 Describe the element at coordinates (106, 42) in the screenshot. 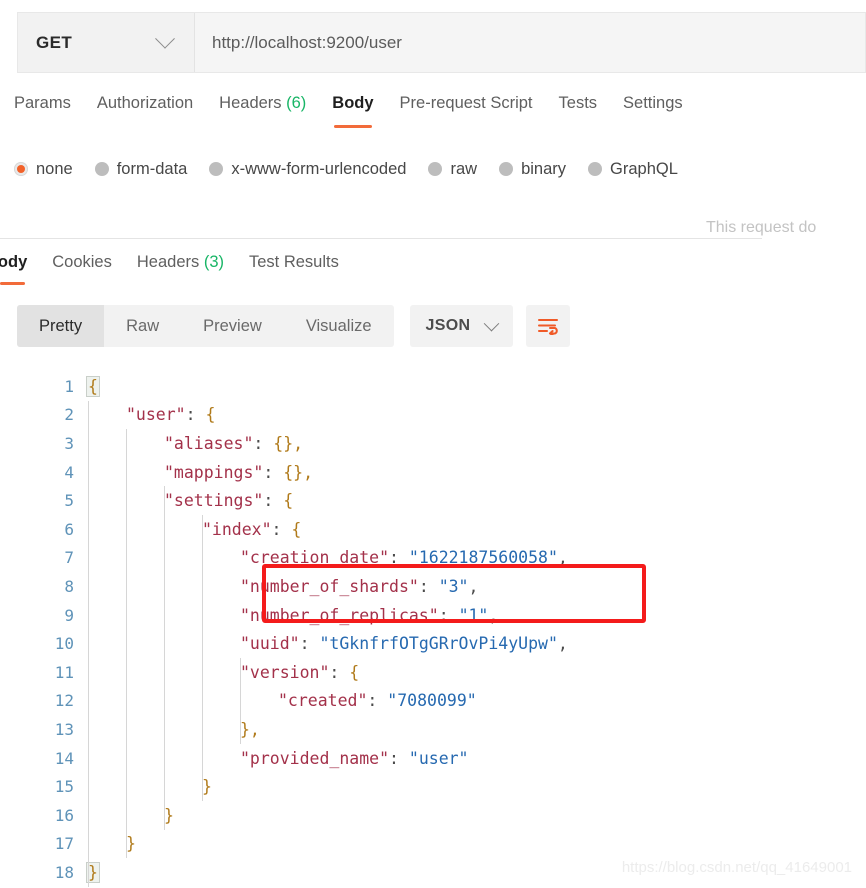

I see `http-method-selector: GET` at that location.